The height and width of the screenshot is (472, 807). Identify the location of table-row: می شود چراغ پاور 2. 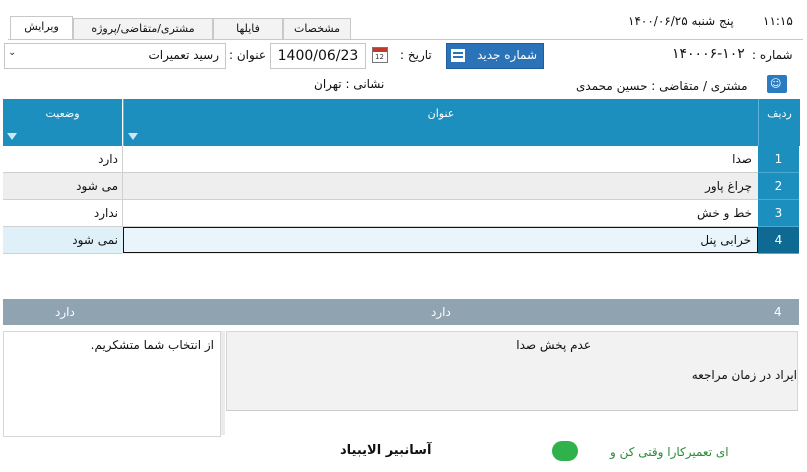
(401, 186).